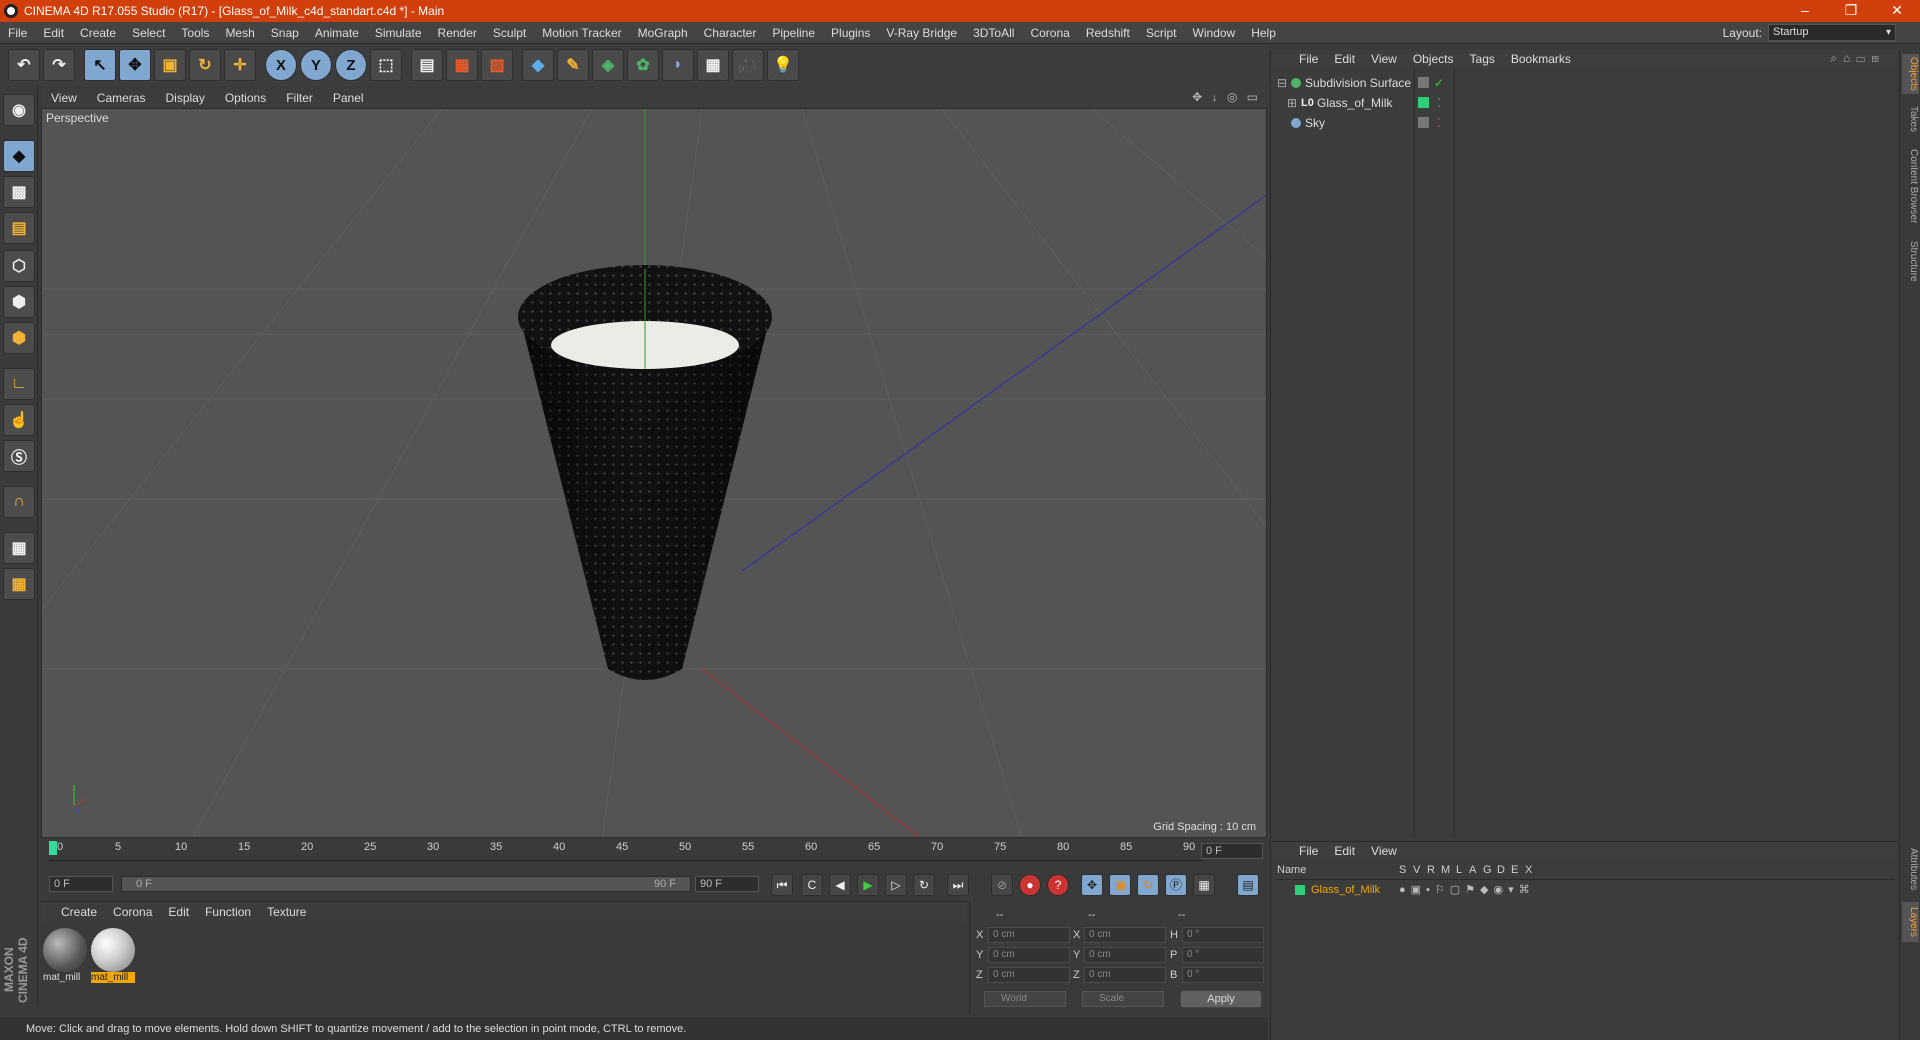 The width and height of the screenshot is (1920, 1040). What do you see at coordinates (1108, 33) in the screenshot?
I see `menu-redshift: Redshift` at bounding box center [1108, 33].